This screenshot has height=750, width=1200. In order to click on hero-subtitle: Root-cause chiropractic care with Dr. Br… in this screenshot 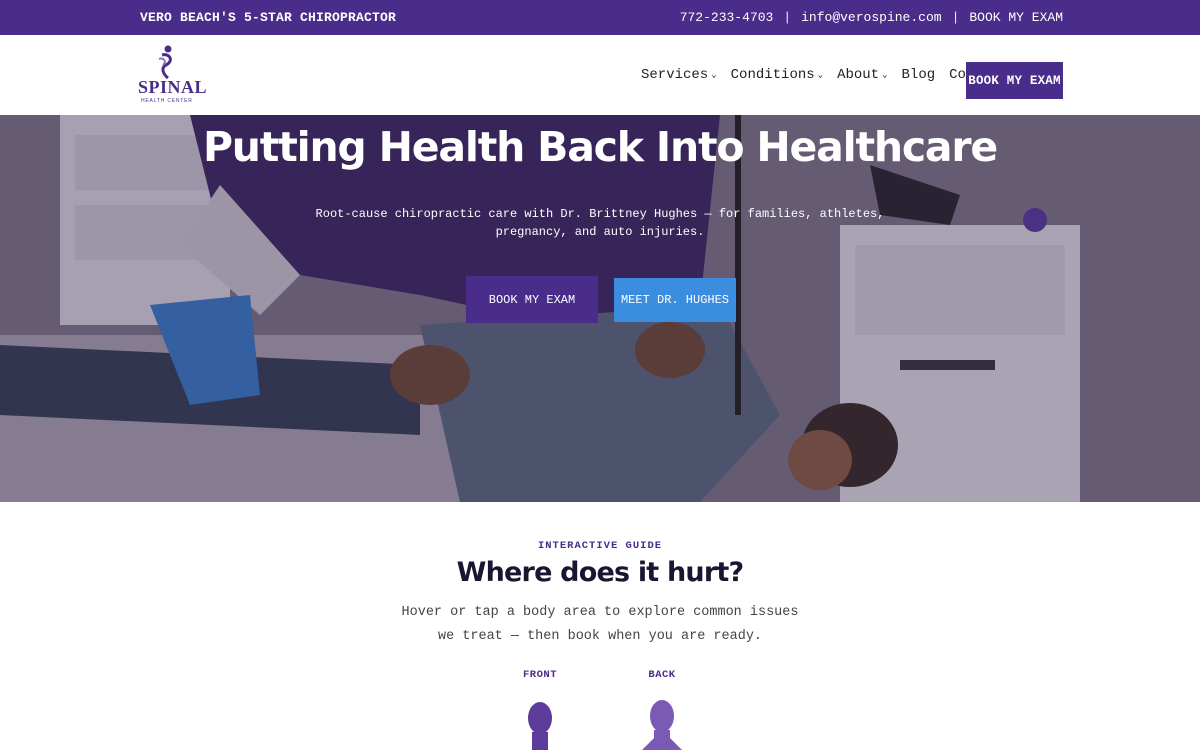, I will do `click(600, 223)`.